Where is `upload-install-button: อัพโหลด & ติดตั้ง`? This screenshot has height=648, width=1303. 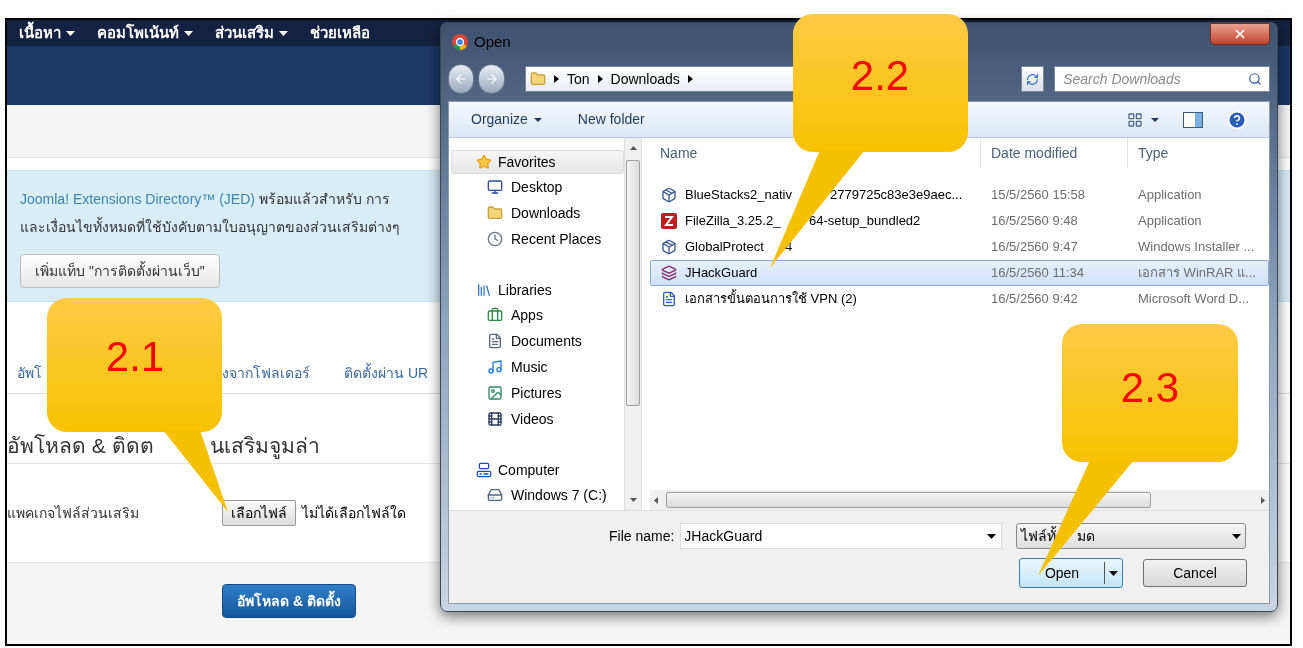 upload-install-button: อัพโหลด & ติดตั้ง is located at coordinates (289, 601).